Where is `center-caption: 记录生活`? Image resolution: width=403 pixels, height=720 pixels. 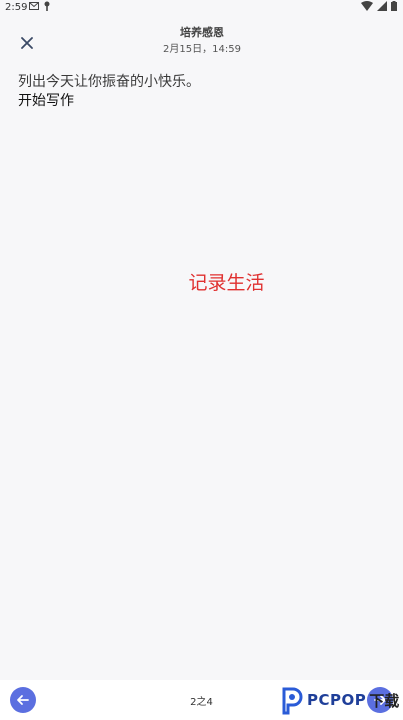
center-caption: 记录生活 is located at coordinates (226, 283).